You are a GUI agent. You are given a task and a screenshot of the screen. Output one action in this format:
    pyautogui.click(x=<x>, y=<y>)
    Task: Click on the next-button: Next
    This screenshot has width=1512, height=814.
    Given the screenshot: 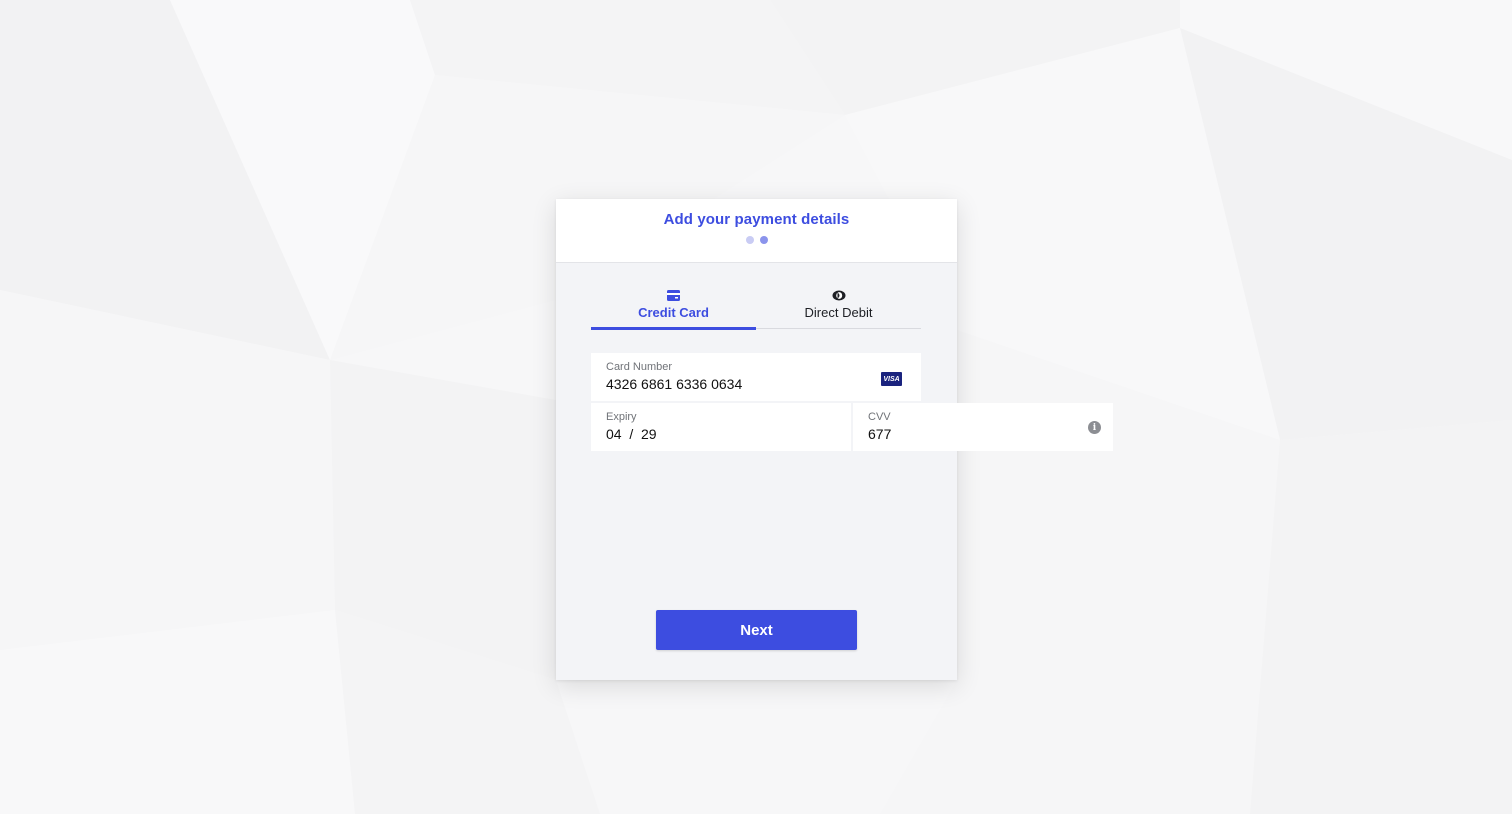 What is the action you would take?
    pyautogui.click(x=756, y=630)
    